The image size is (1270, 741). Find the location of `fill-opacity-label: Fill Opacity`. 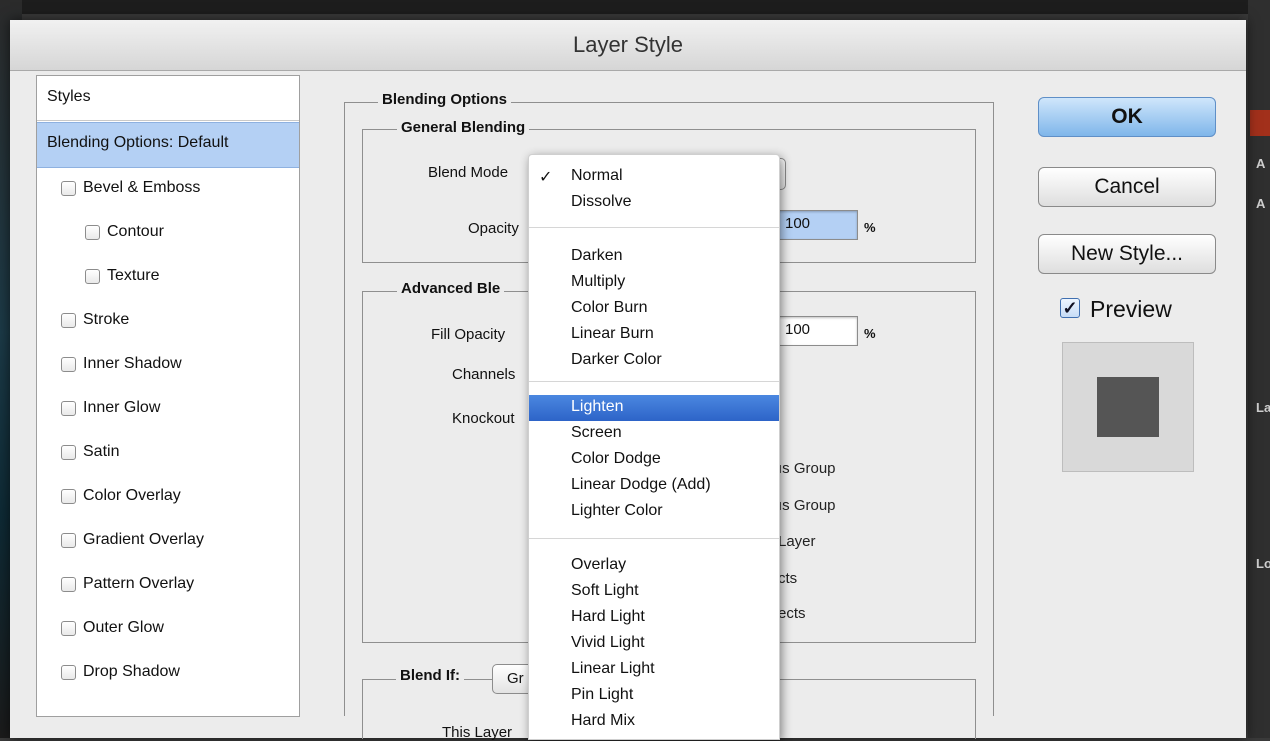

fill-opacity-label: Fill Opacity is located at coordinates (468, 334).